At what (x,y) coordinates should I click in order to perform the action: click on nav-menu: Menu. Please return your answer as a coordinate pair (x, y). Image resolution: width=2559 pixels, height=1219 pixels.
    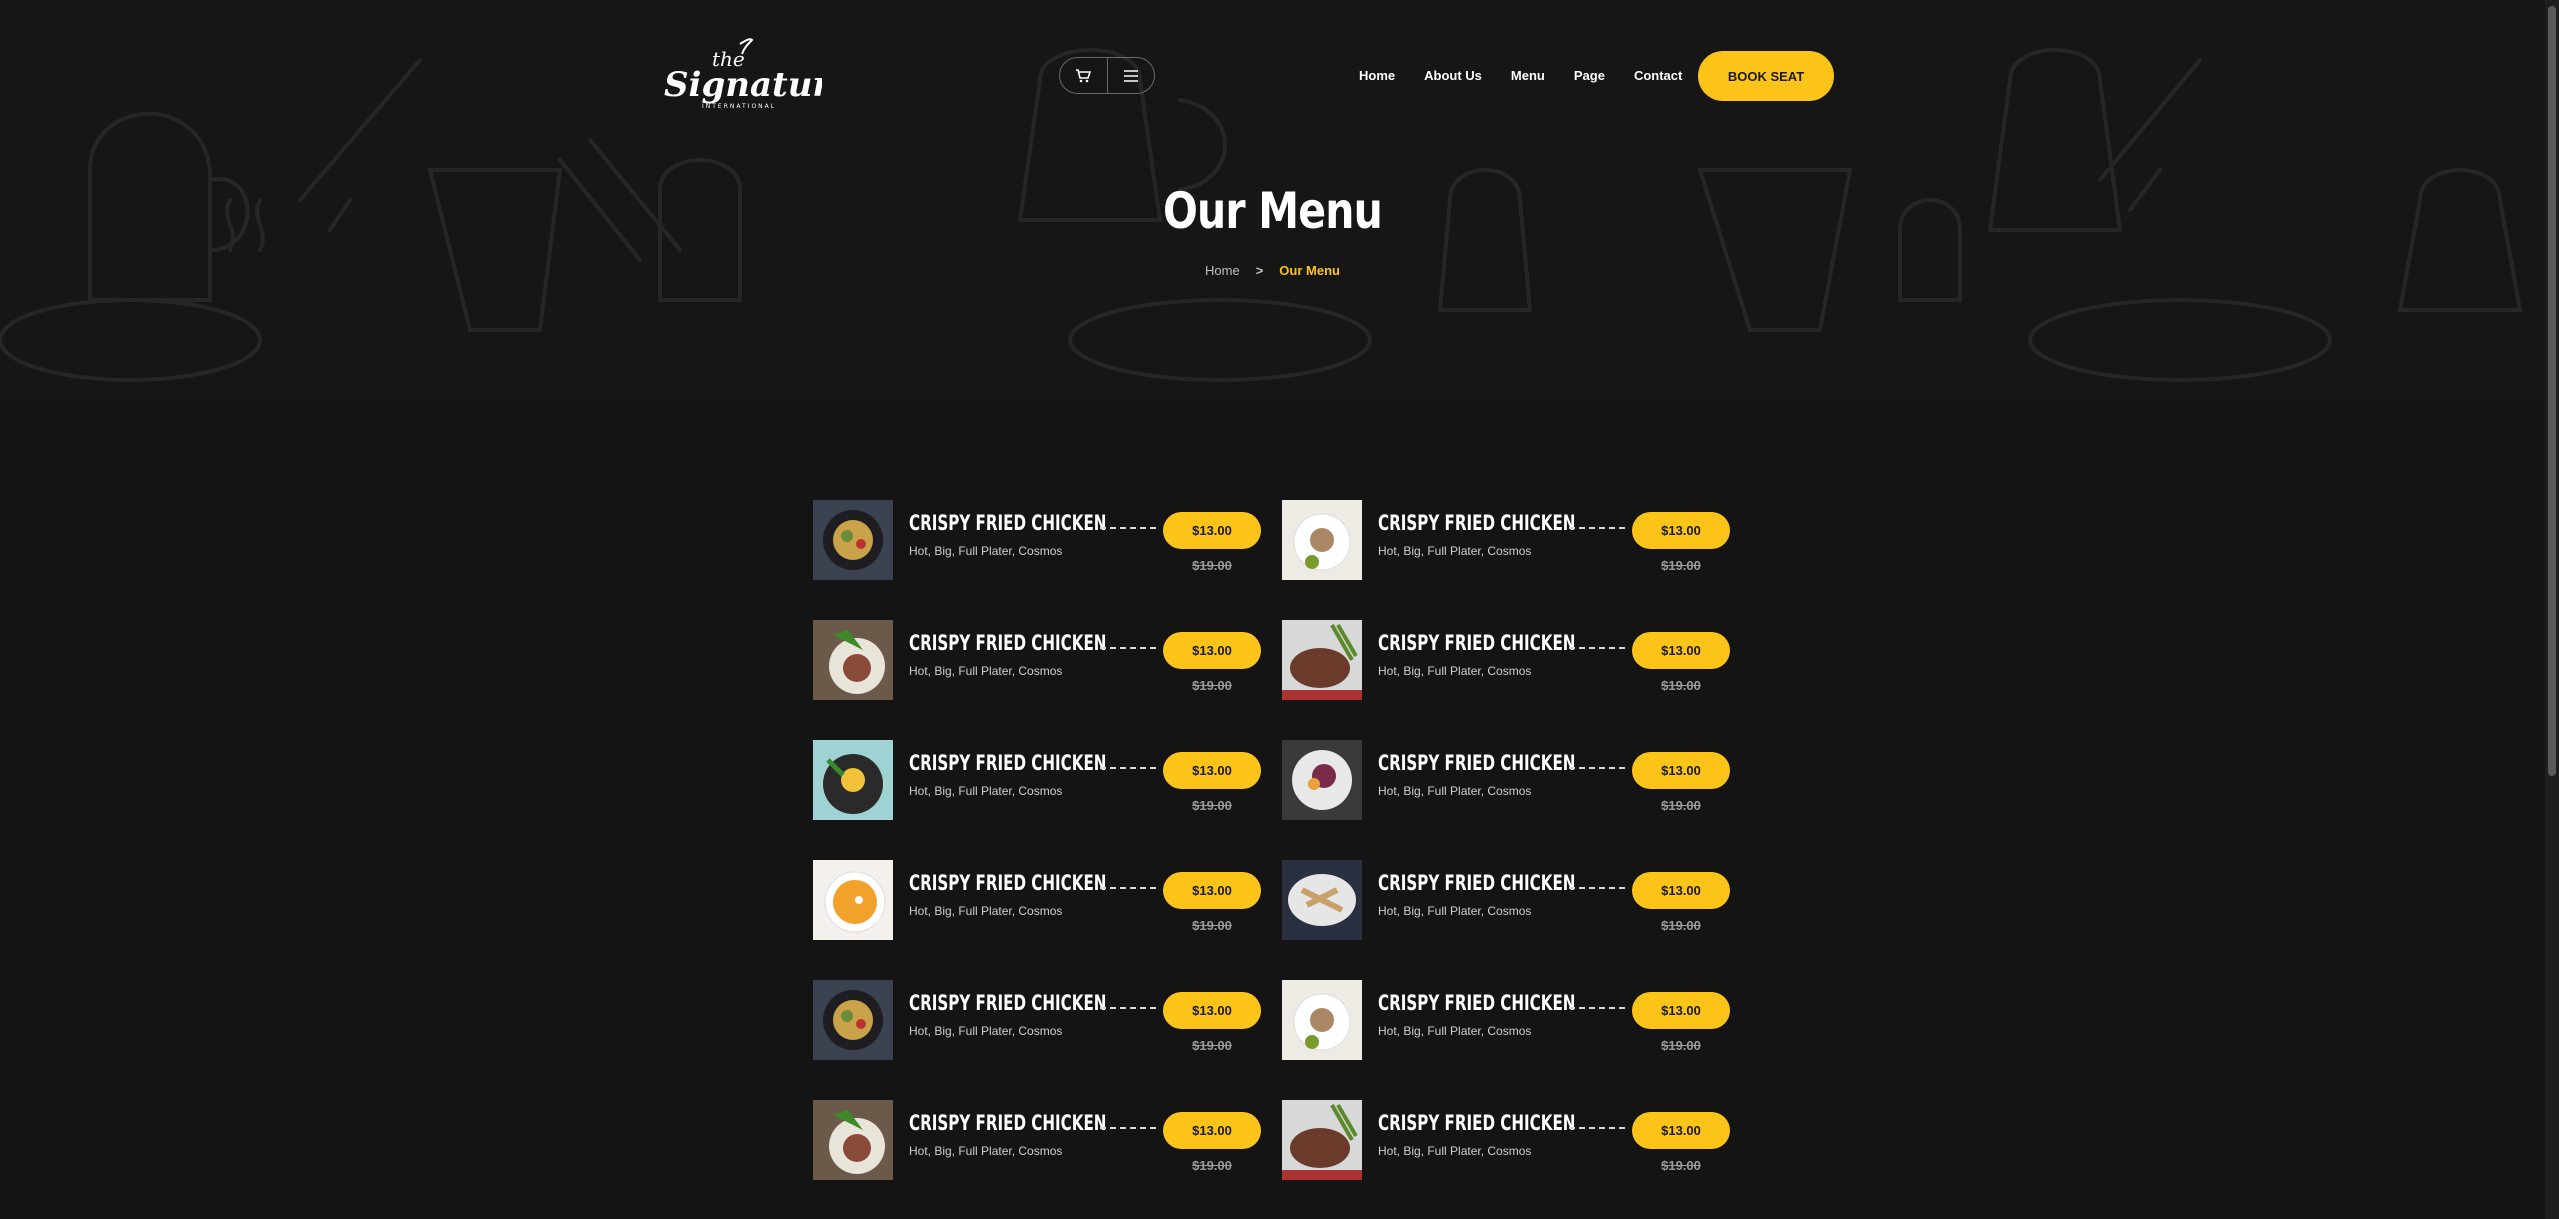
    Looking at the image, I should click on (1528, 76).